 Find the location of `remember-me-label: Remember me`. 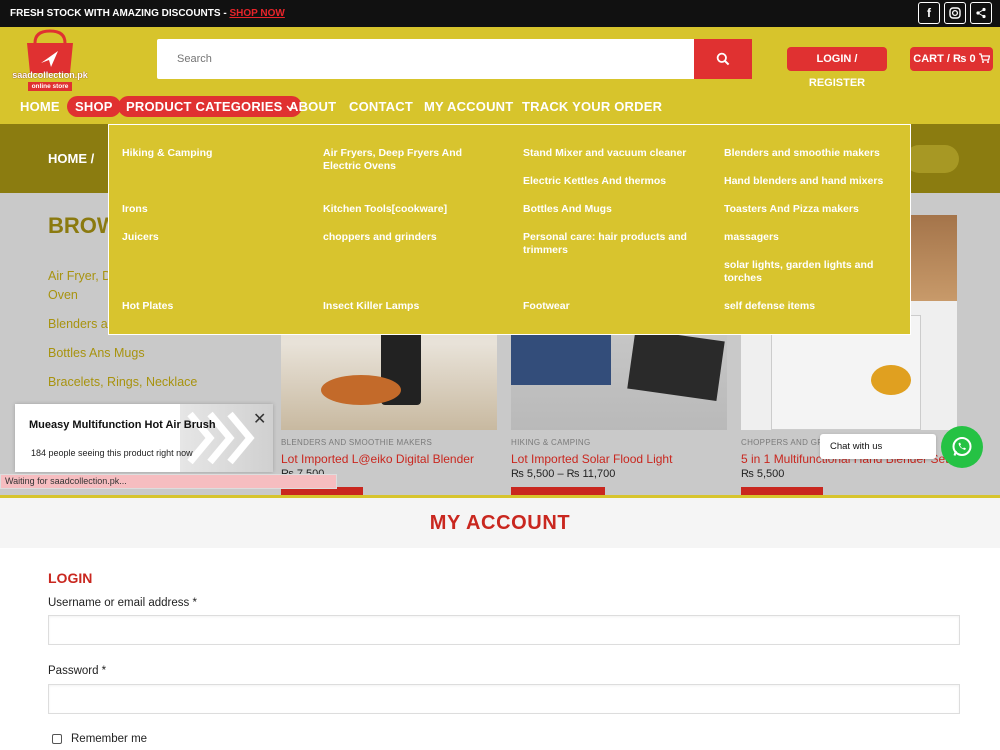

remember-me-label: Remember me is located at coordinates (109, 739).